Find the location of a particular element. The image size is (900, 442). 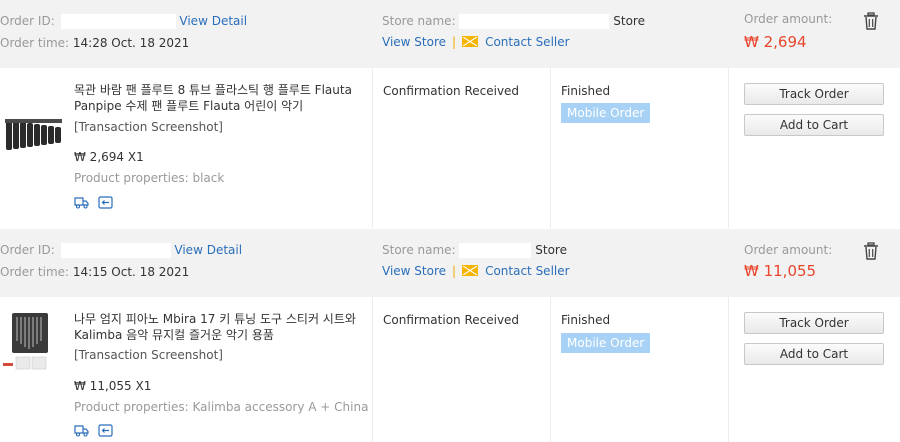

product-price-qty: ₩ 11,055 X1 is located at coordinates (113, 386).